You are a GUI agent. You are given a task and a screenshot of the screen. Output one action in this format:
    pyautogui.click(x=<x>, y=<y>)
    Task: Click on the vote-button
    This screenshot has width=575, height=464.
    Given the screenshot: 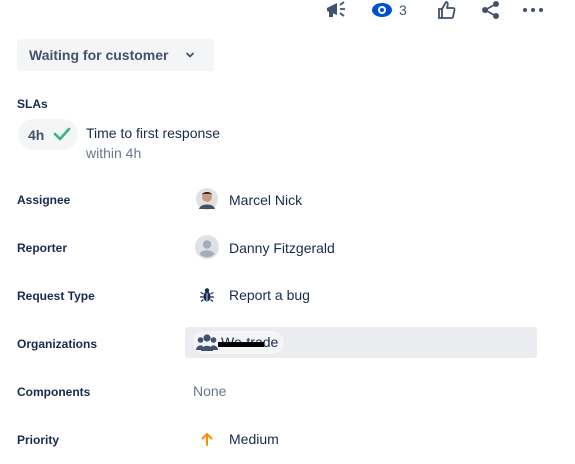 What is the action you would take?
    pyautogui.click(x=447, y=10)
    